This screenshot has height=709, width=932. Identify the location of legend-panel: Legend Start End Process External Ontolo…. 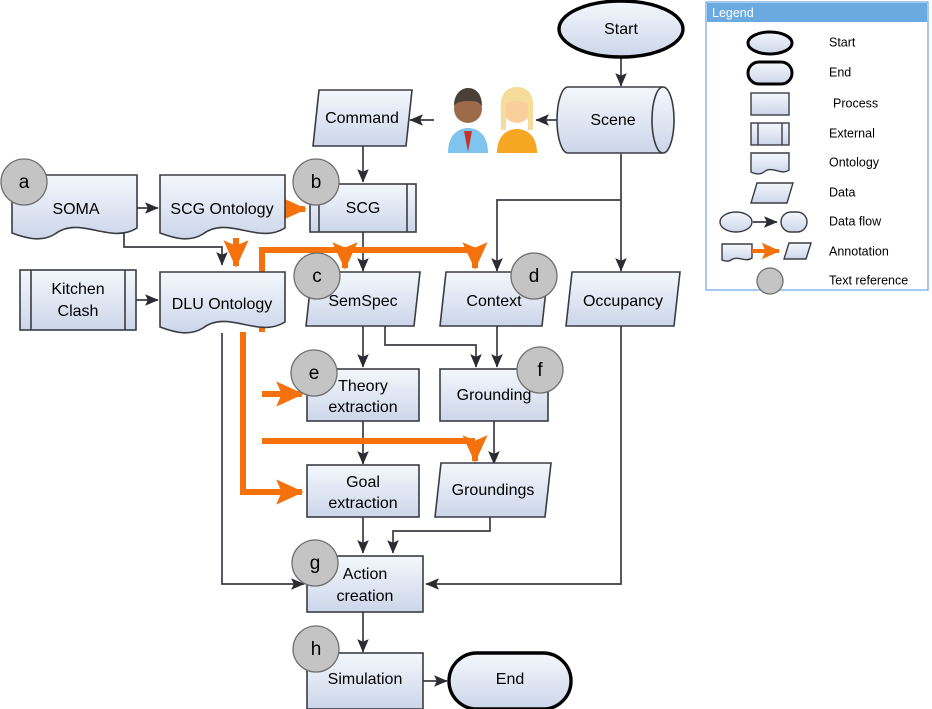
(817, 148).